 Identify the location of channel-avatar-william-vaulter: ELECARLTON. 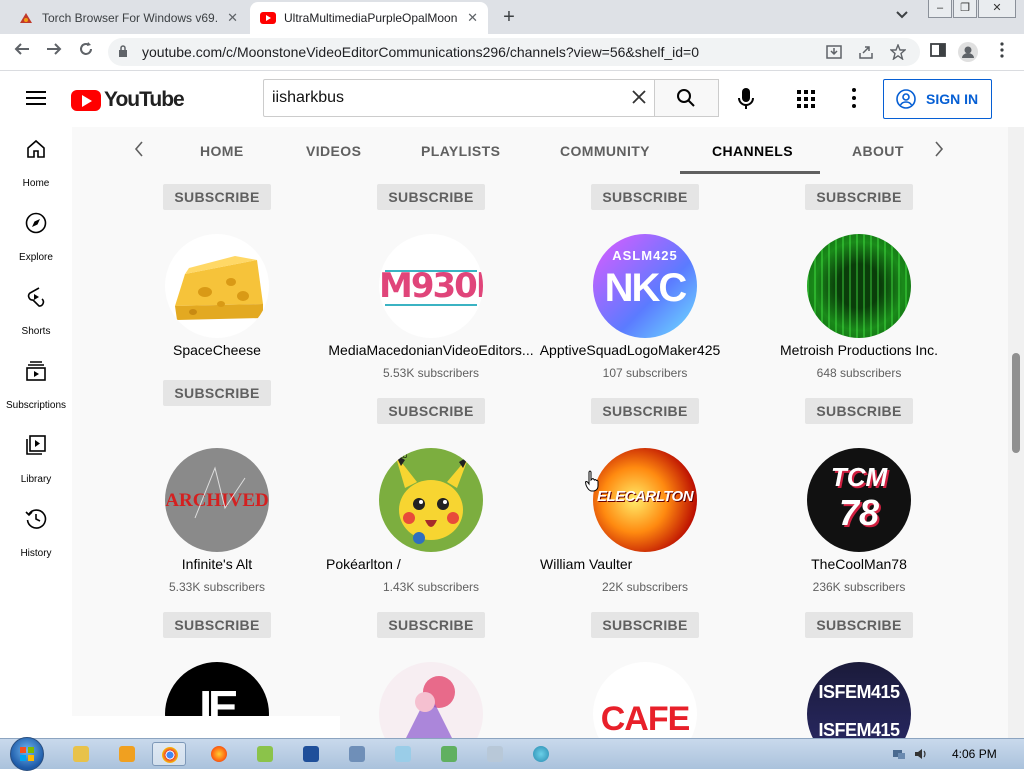
(645, 500).